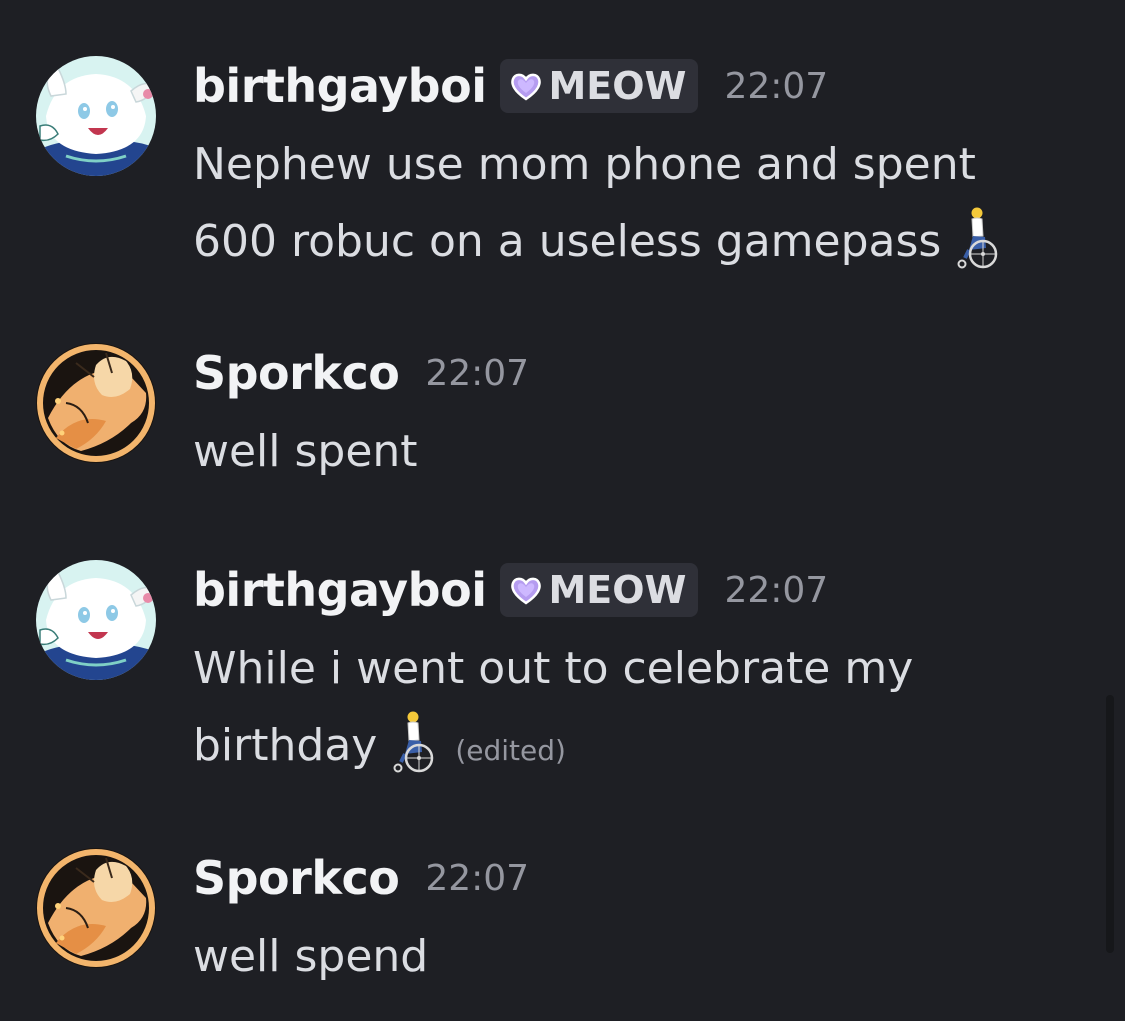 This screenshot has width=1125, height=1021. What do you see at coordinates (567, 241) in the screenshot?
I see `message-line: 600 robuc on a useless gamepass` at bounding box center [567, 241].